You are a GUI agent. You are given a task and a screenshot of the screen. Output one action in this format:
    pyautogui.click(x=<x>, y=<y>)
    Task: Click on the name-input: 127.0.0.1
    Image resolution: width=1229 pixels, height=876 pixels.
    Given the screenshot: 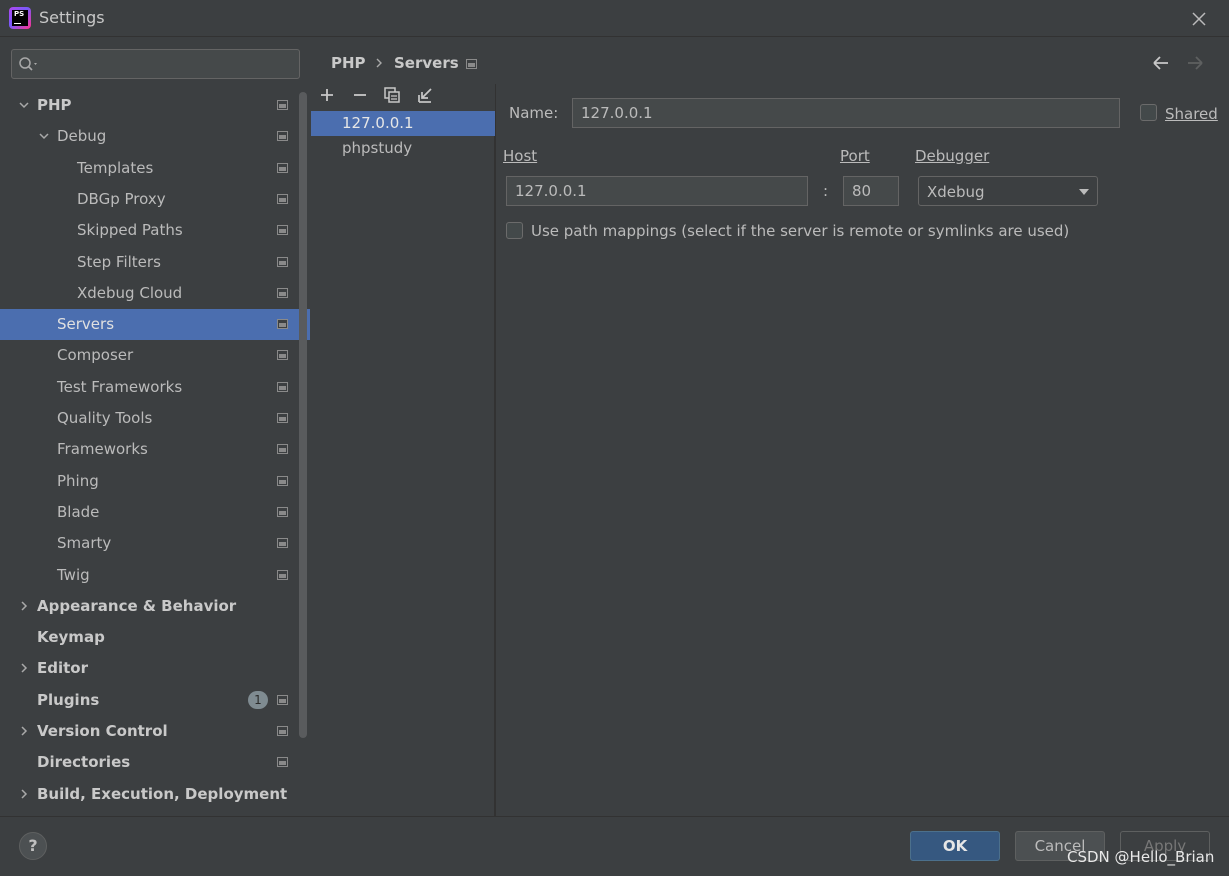 What is the action you would take?
    pyautogui.click(x=846, y=113)
    